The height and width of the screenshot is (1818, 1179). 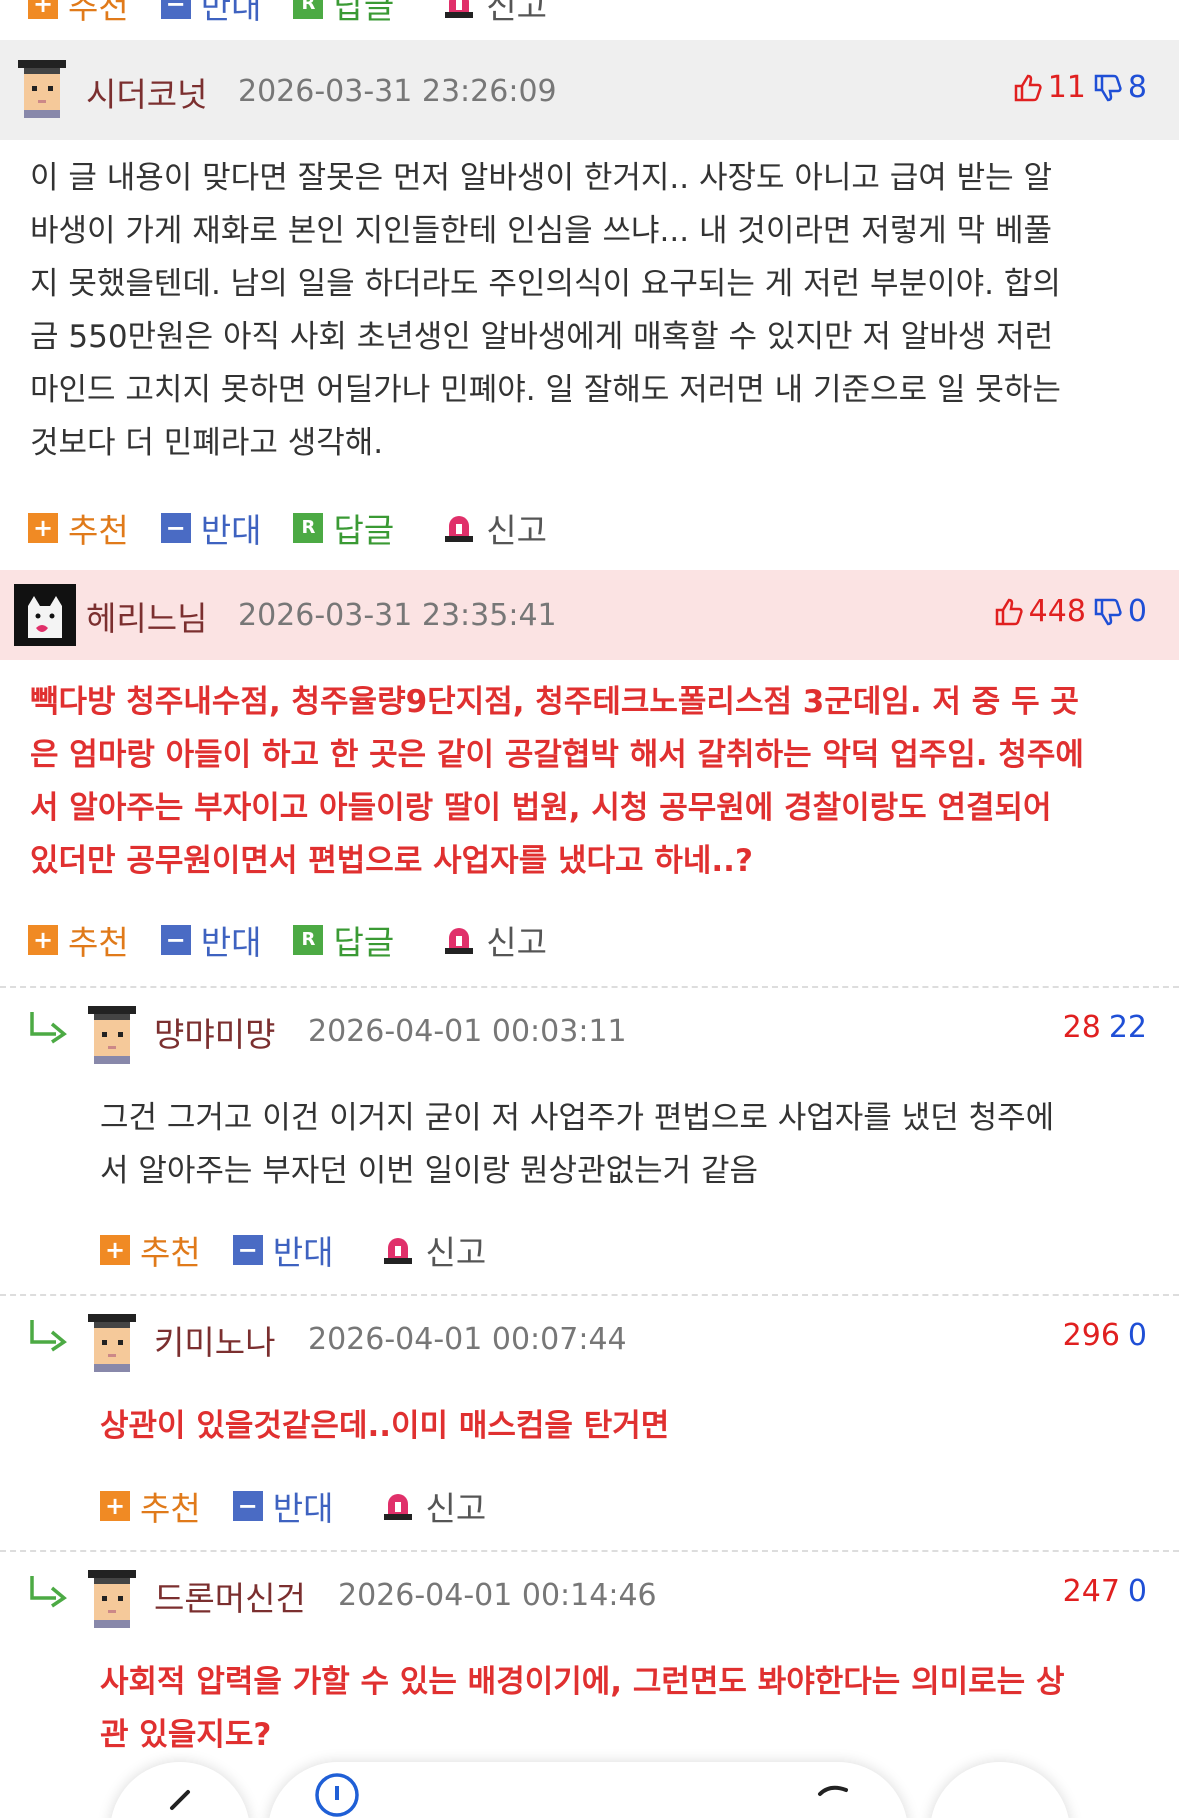 I want to click on comment-nickname: 먕먀미먕, so click(x=214, y=1032).